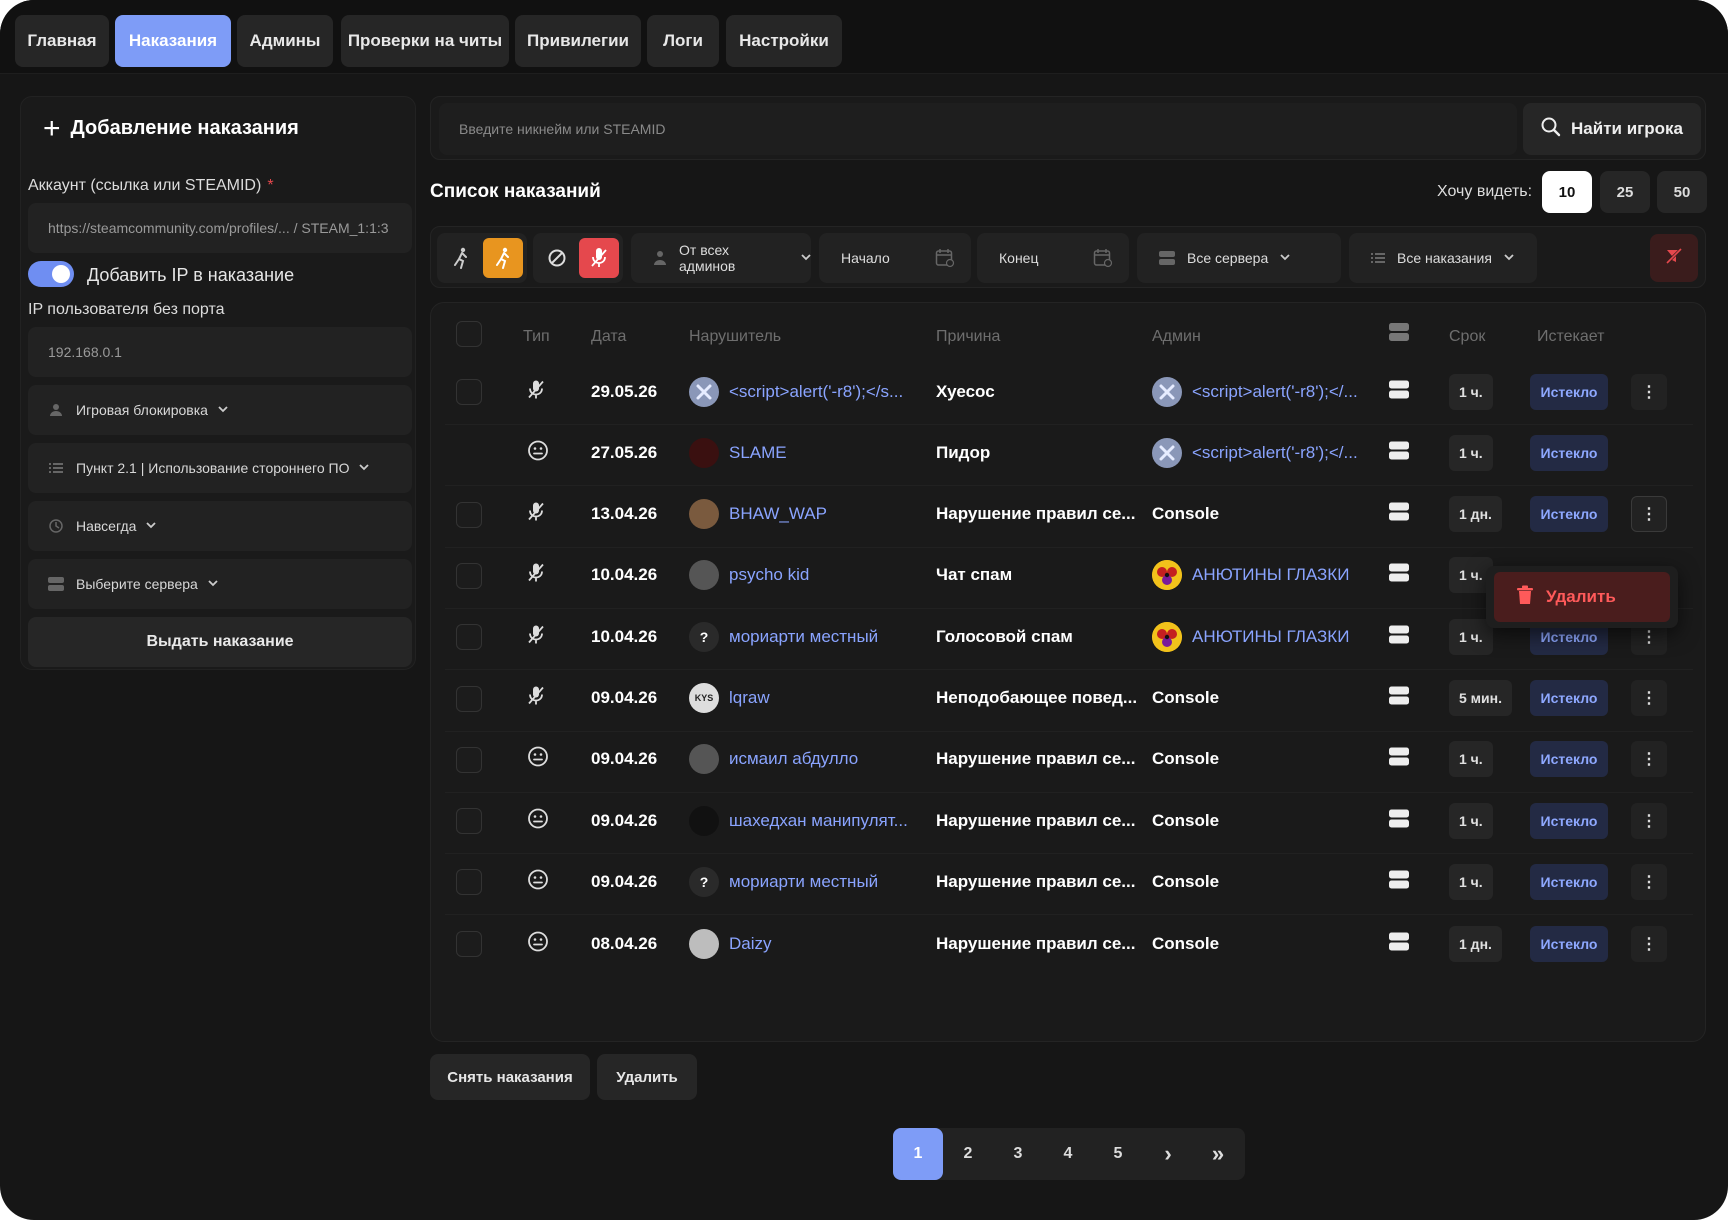 Image resolution: width=1728 pixels, height=1220 pixels. What do you see at coordinates (469, 334) in the screenshot?
I see `select-all-checkbox` at bounding box center [469, 334].